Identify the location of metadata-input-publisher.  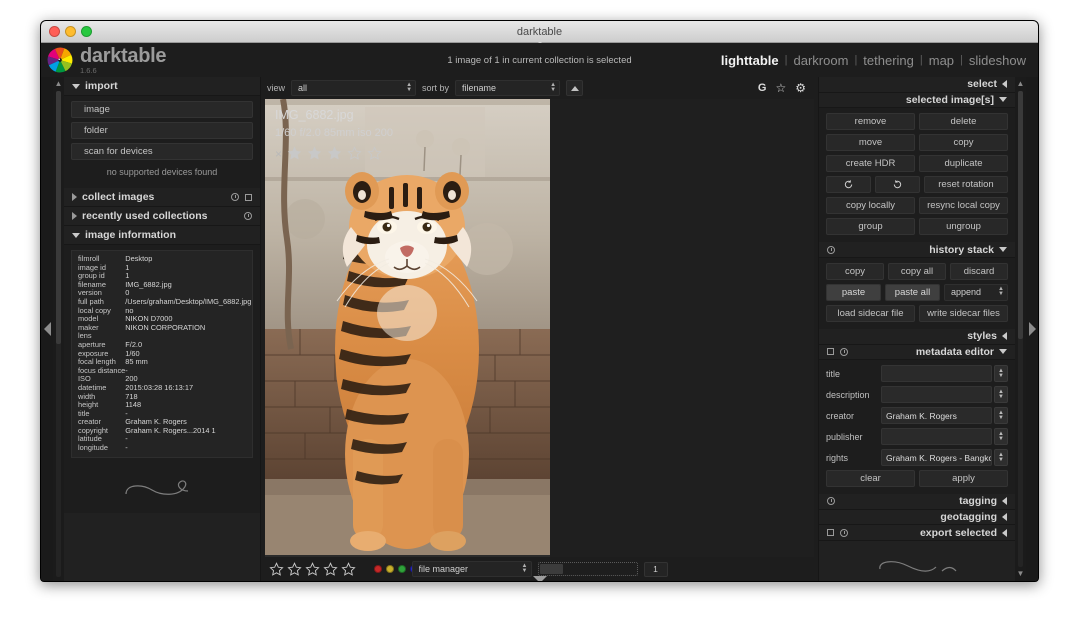
(936, 437).